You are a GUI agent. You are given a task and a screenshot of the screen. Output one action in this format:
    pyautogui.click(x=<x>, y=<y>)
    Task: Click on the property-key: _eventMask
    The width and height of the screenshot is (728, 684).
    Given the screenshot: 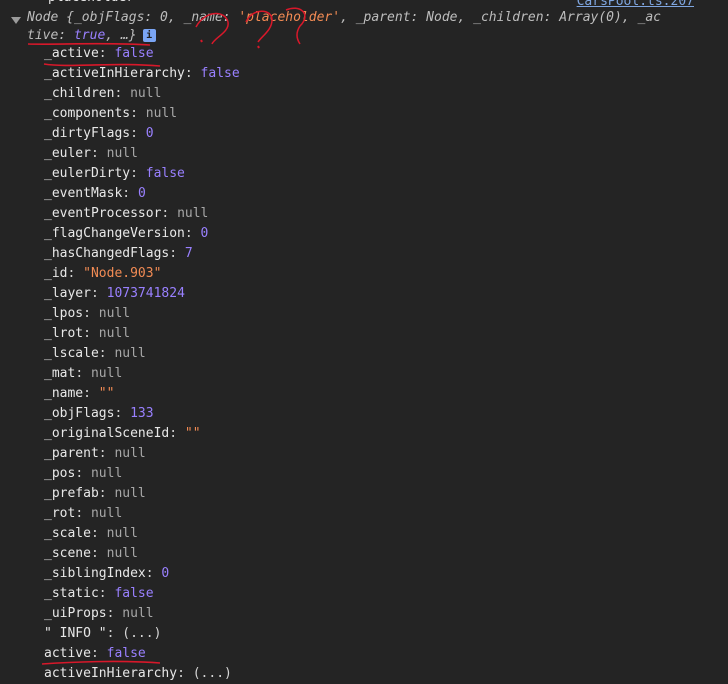 What is the action you would take?
    pyautogui.click(x=83, y=193)
    